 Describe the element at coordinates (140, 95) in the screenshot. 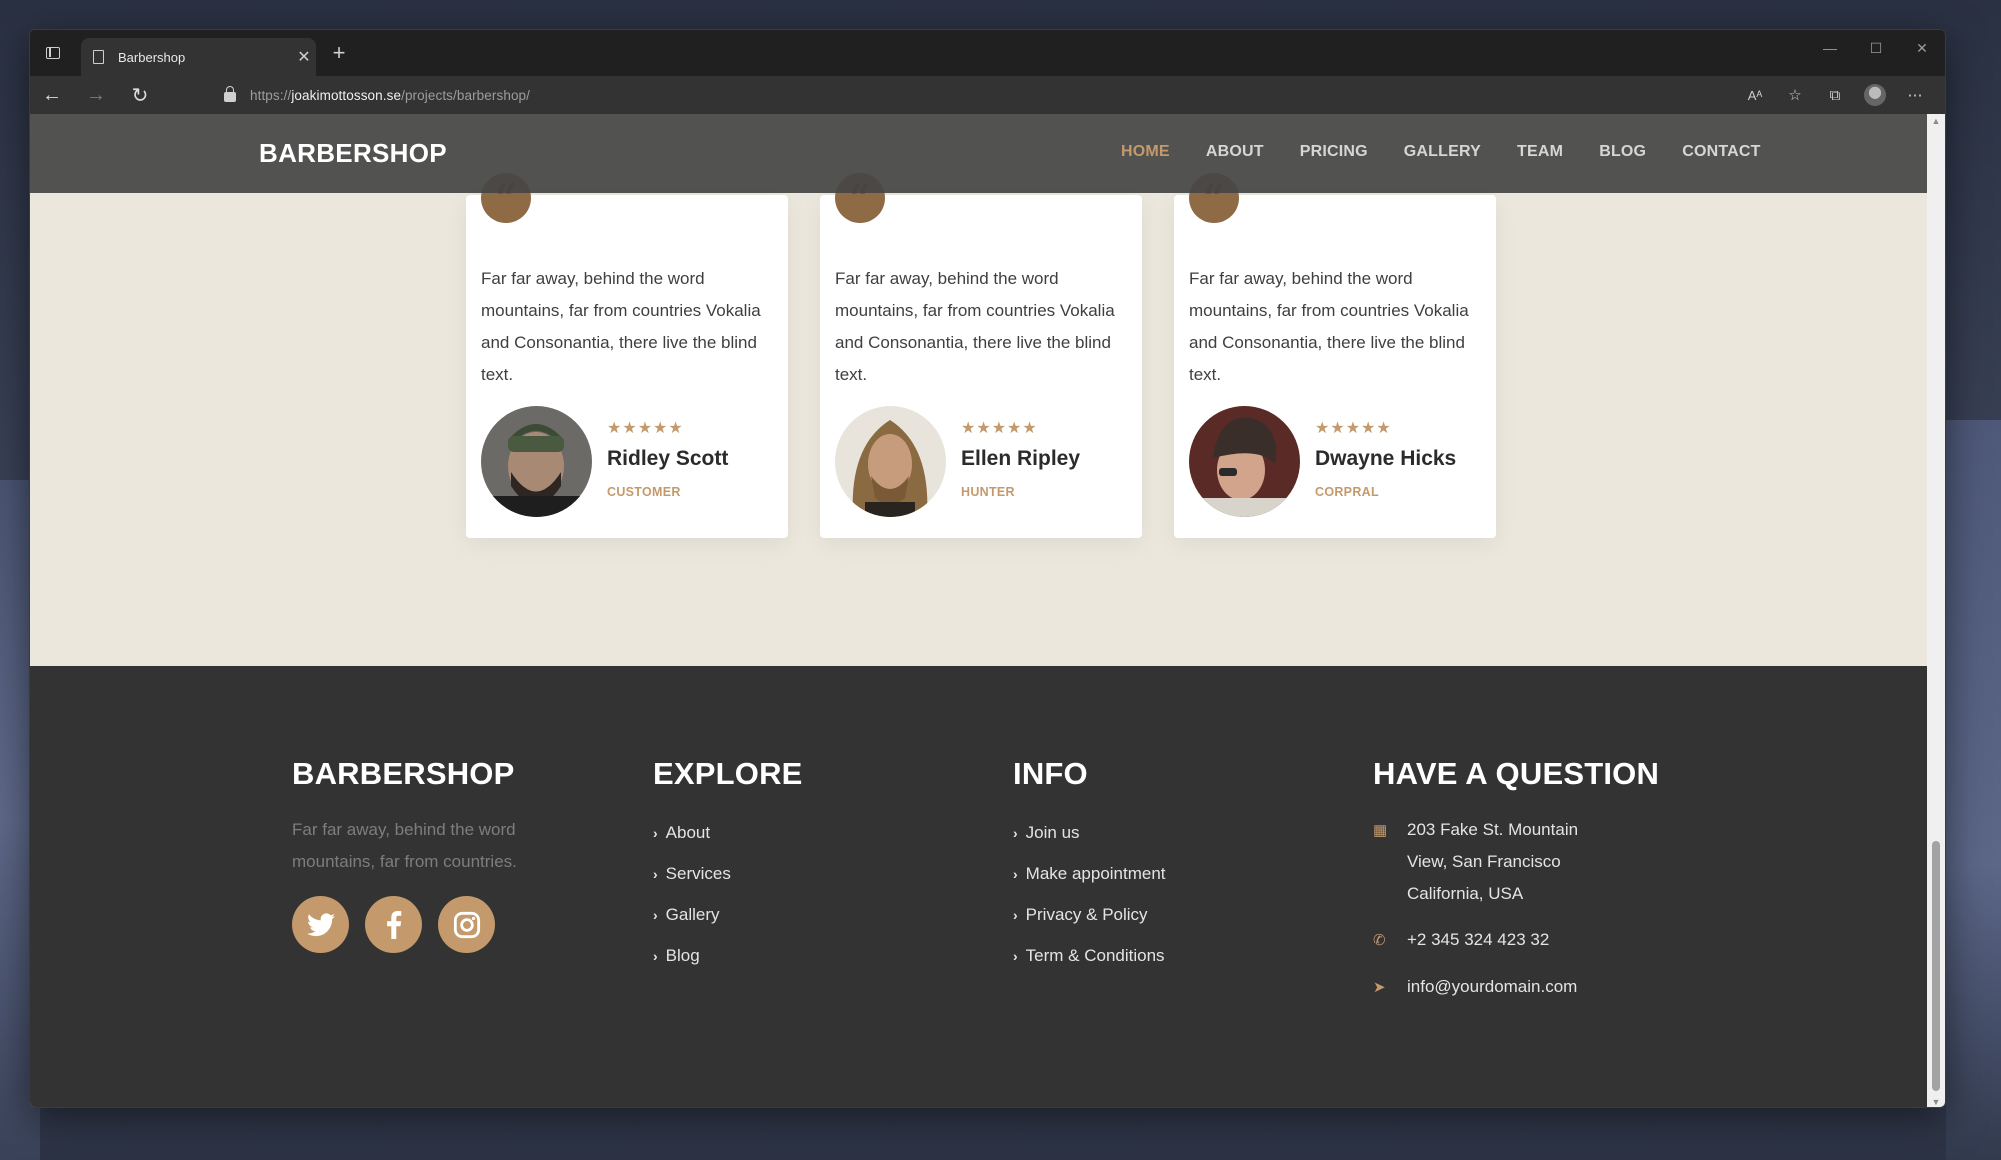

I see `refresh-icon: ↻` at that location.